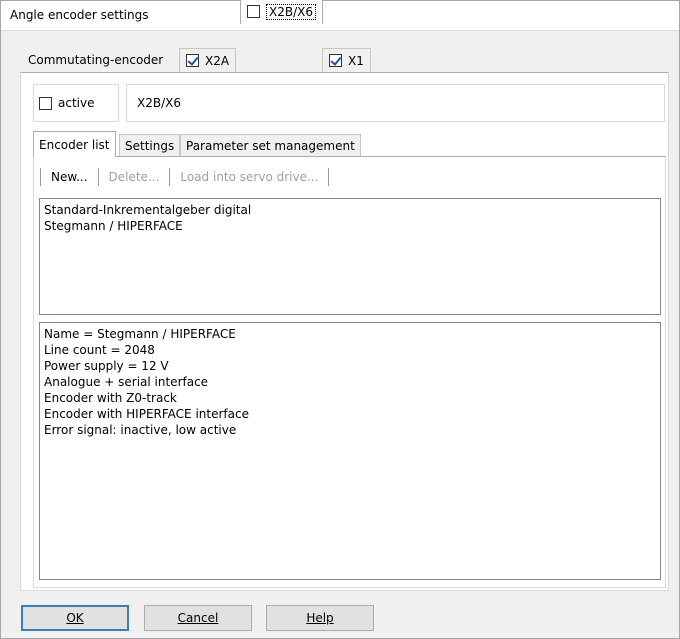  I want to click on detail-line: Power supply = 12 V, so click(106, 366).